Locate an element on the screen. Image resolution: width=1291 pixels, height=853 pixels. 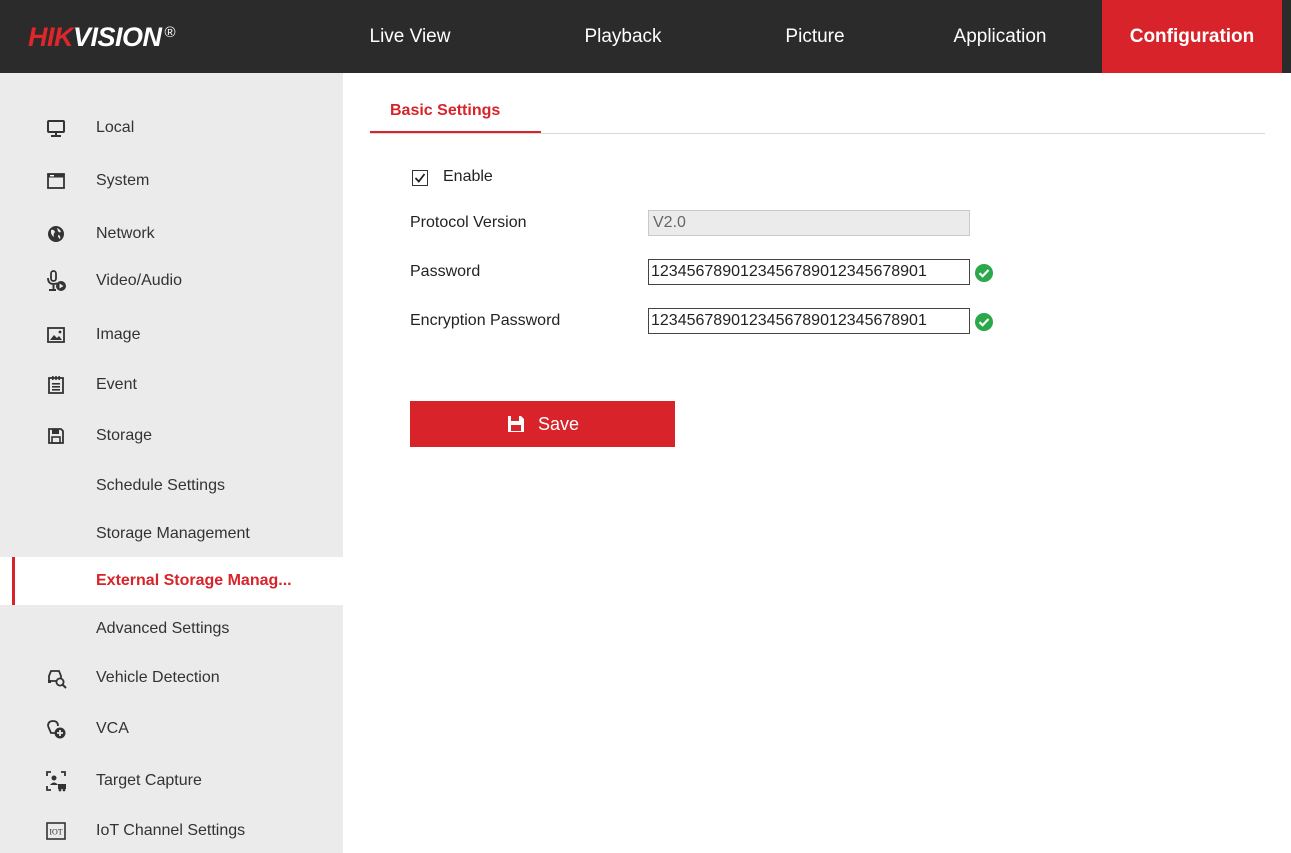
tab-divider is located at coordinates (817, 133).